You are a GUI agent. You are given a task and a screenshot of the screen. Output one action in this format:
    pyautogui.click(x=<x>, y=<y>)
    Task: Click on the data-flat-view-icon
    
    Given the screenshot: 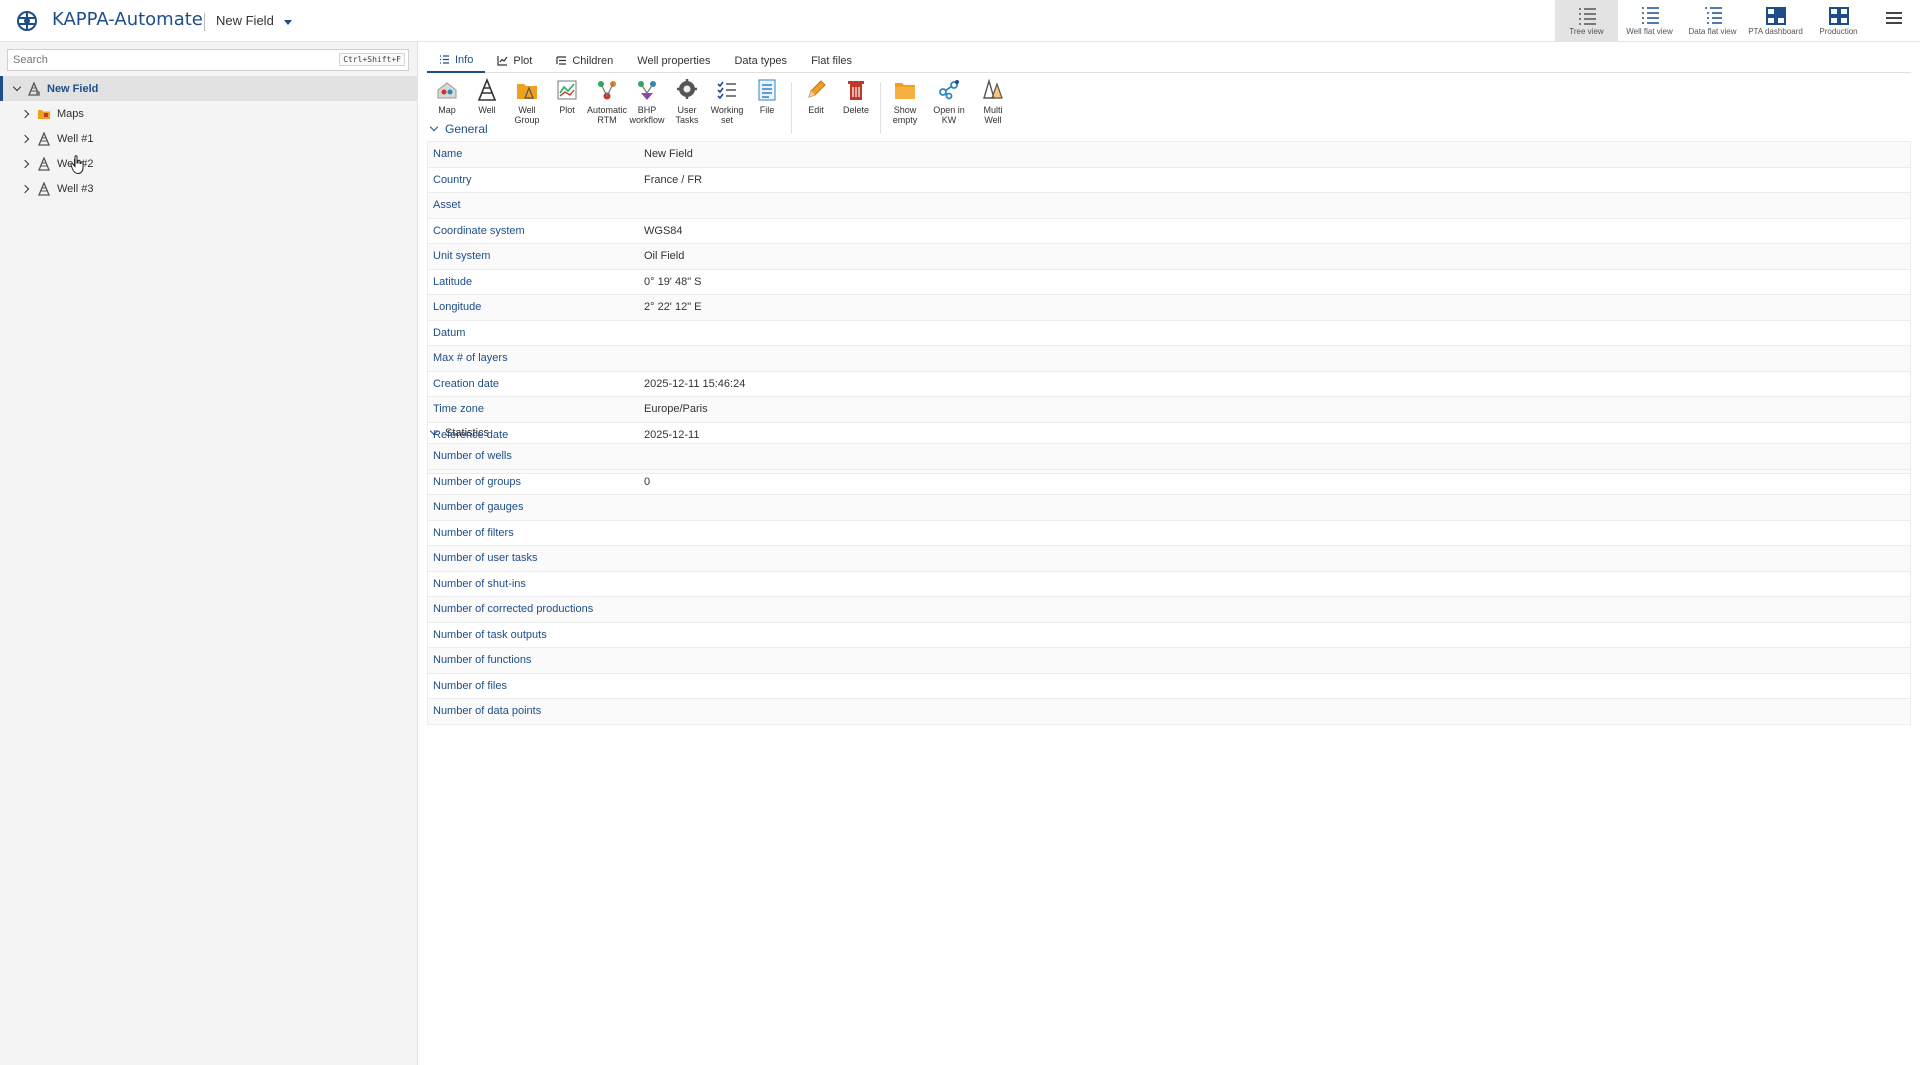 What is the action you would take?
    pyautogui.click(x=1713, y=15)
    